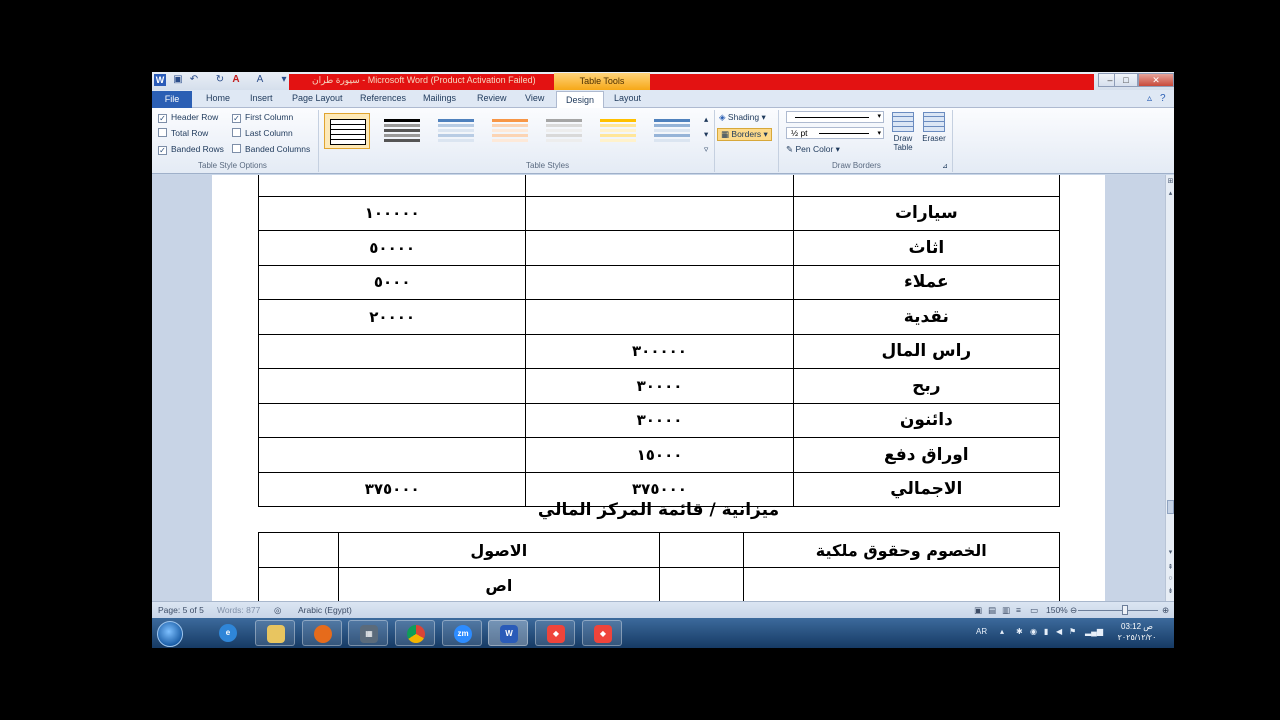 The height and width of the screenshot is (720, 1280). Describe the element at coordinates (706, 119) in the screenshot. I see `gallery-up-icon: ▴` at that location.